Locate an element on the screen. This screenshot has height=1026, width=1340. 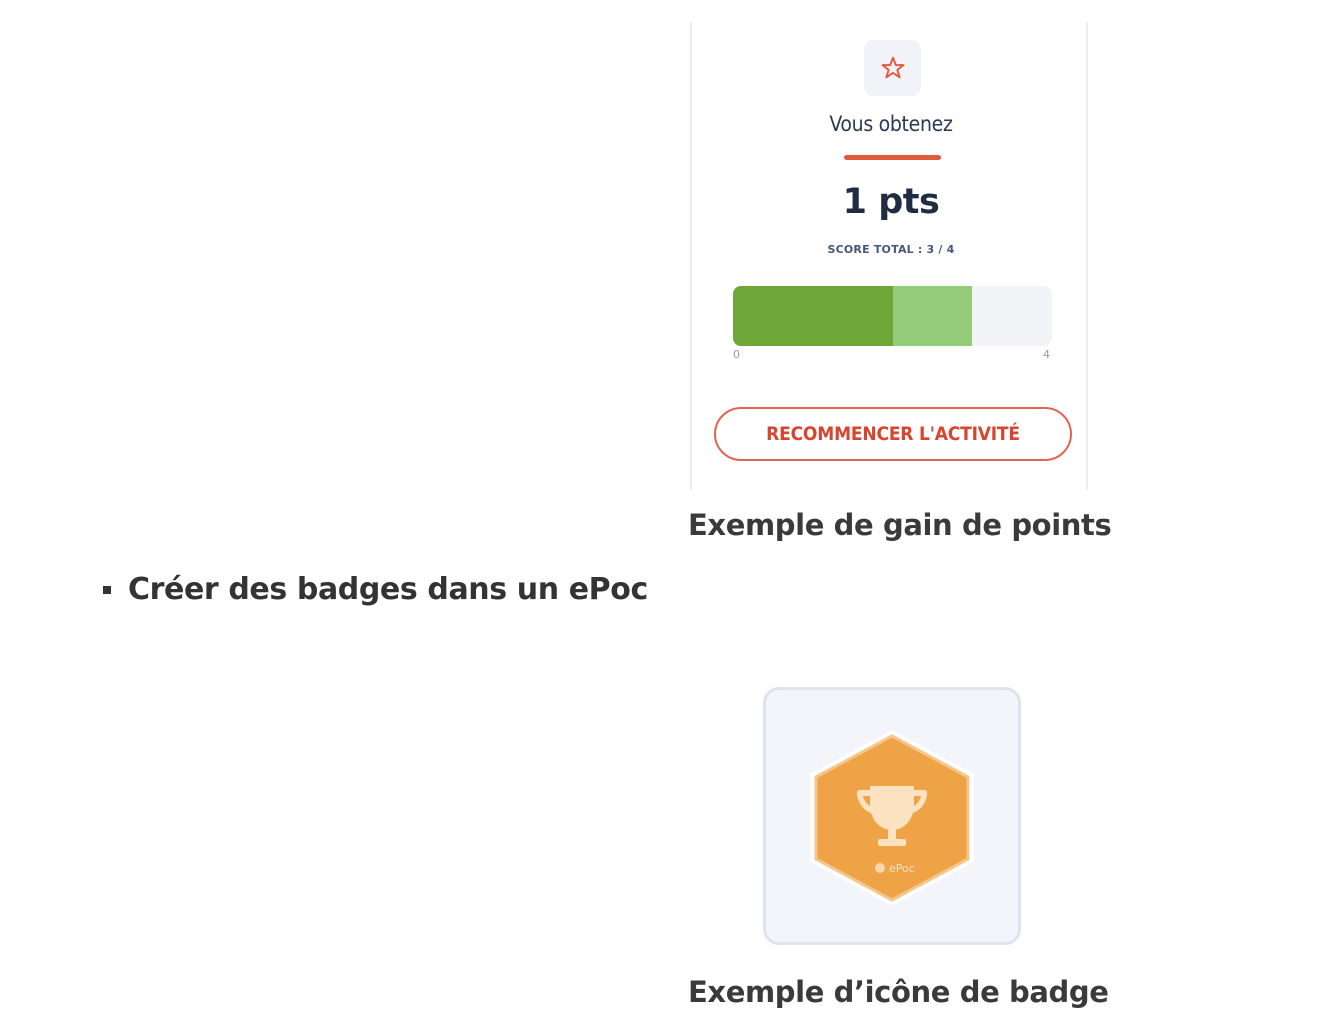
badge-label: ePoc is located at coordinates (902, 868).